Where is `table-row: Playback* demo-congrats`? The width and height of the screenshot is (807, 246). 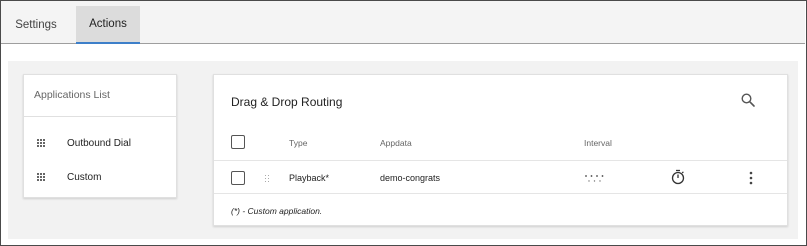
table-row: Playback* demo-congrats is located at coordinates (500, 177).